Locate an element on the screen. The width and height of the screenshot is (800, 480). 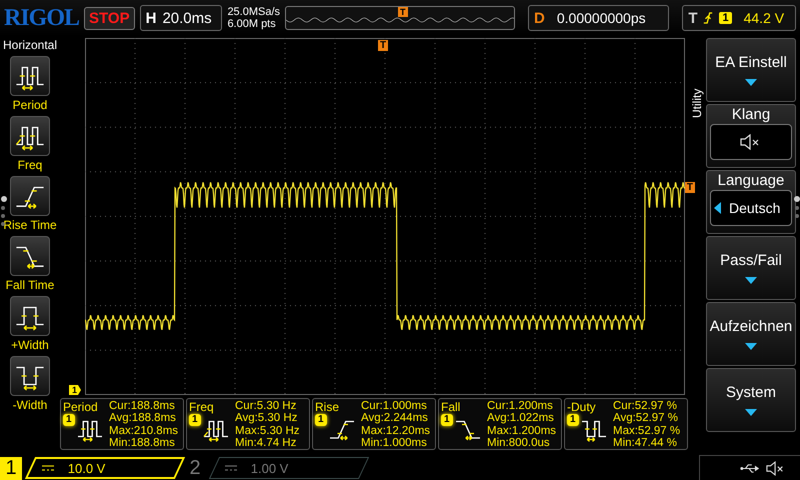
measurement-name: Period is located at coordinates (81, 407).